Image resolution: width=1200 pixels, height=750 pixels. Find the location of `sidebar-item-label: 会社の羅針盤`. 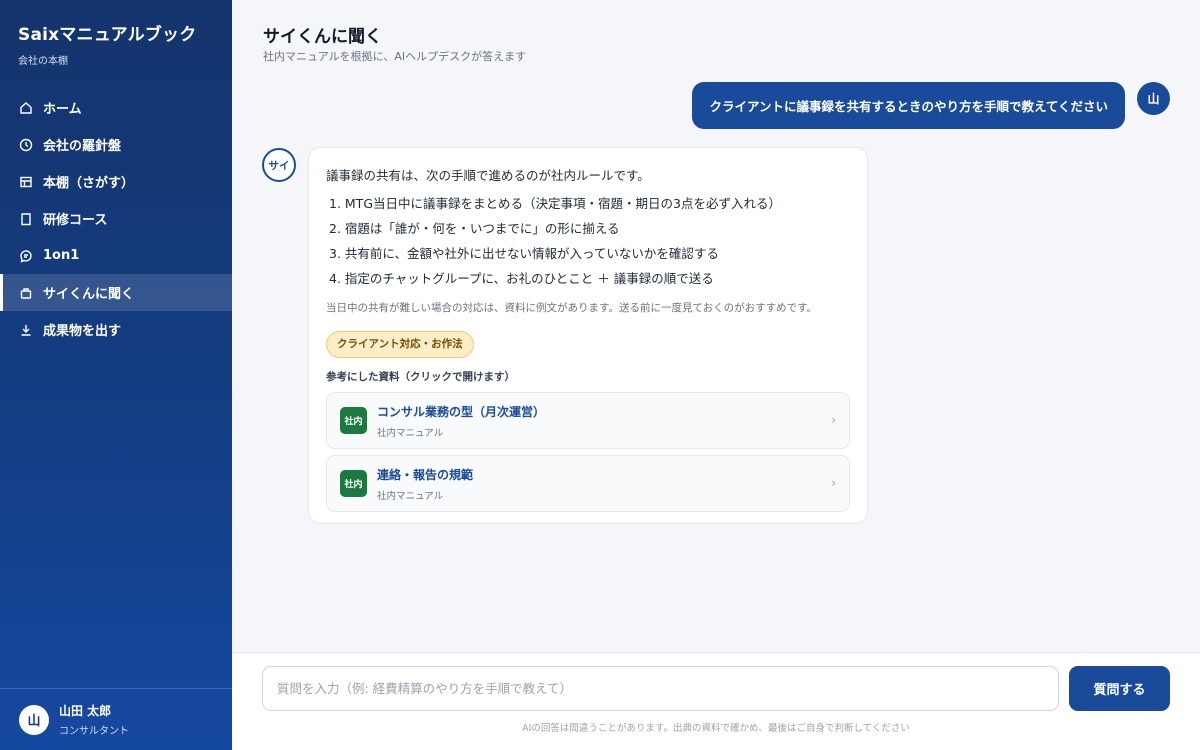

sidebar-item-label: 会社の羅針盤 is located at coordinates (82, 146).